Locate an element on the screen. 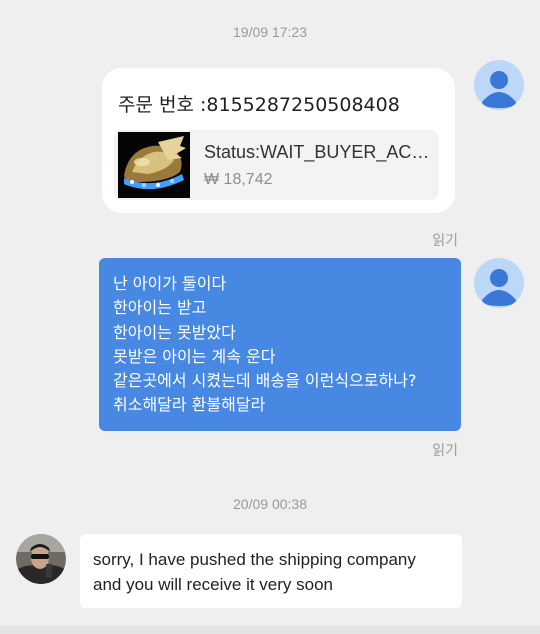 This screenshot has width=540, height=634. product-thumbnail is located at coordinates (154, 165).